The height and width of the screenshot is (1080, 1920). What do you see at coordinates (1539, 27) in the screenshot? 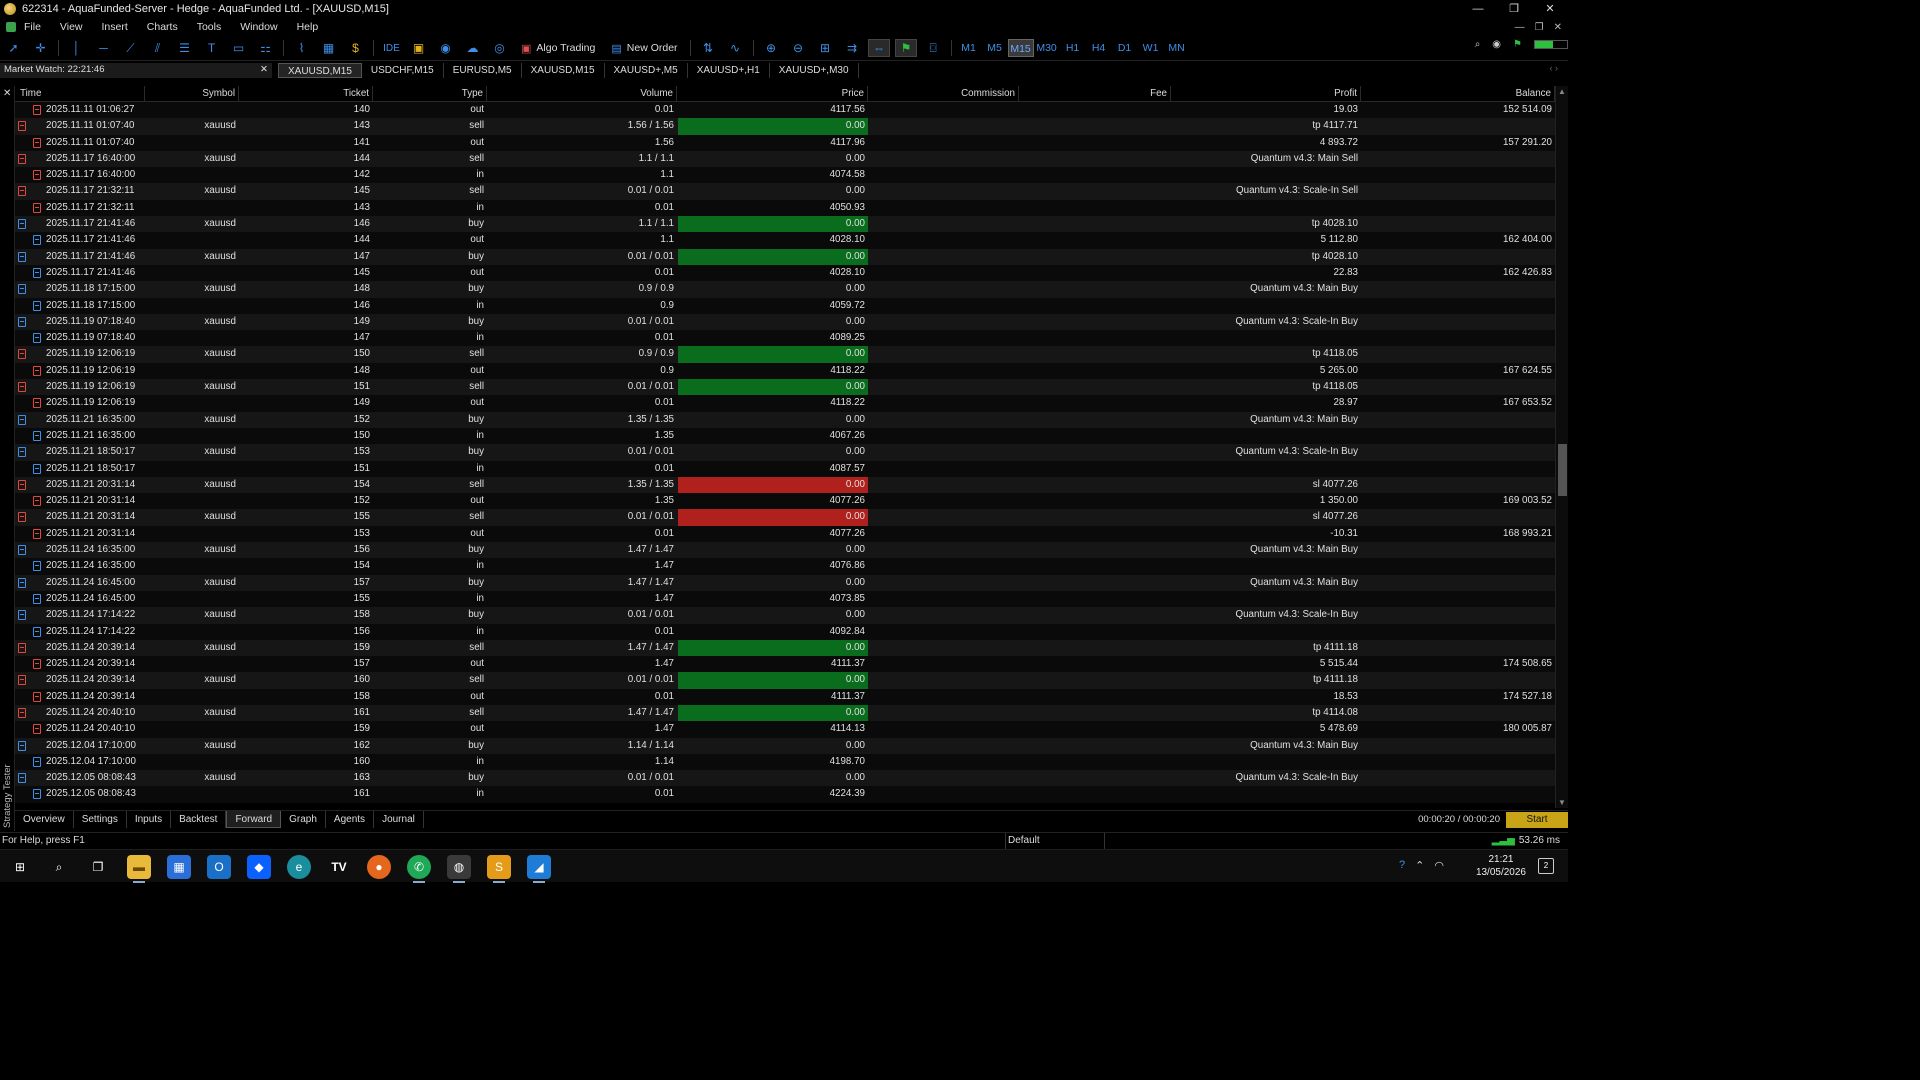
I see `child-restore-icon: ❐` at bounding box center [1539, 27].